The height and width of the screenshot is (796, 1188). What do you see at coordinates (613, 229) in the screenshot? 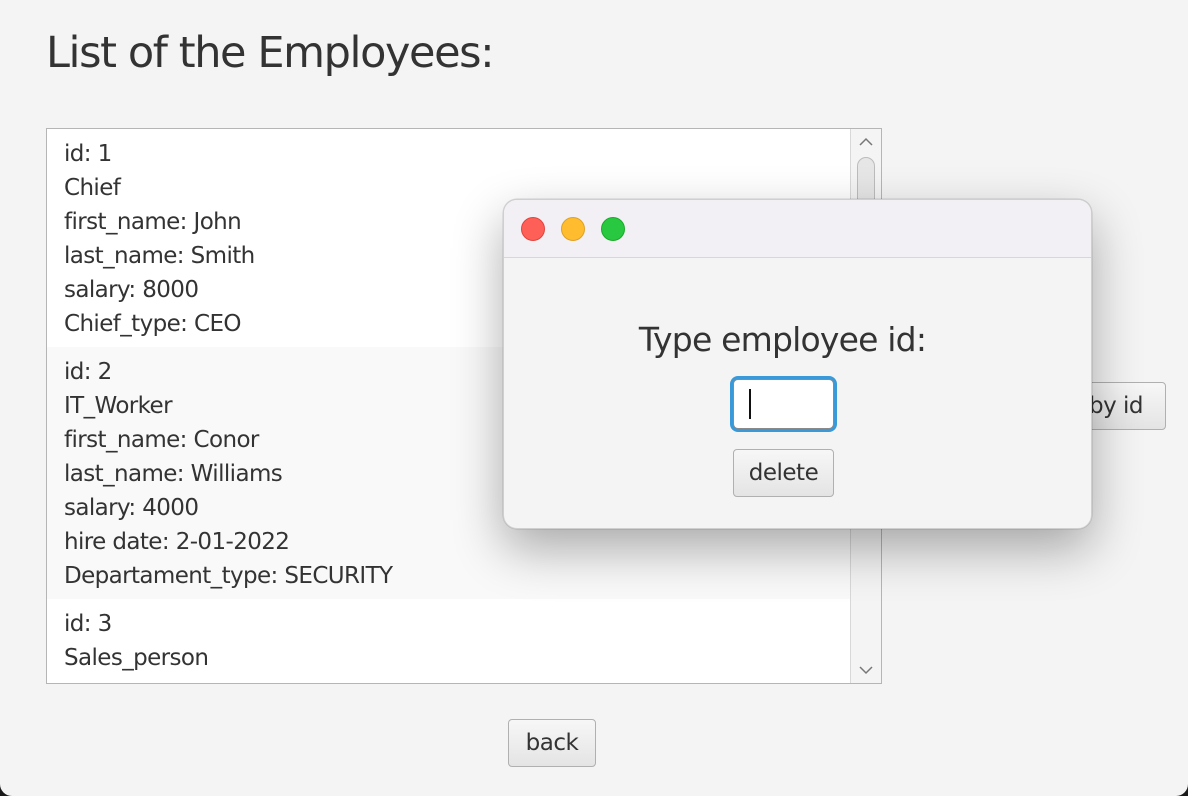
I see `zoom-window-icon` at bounding box center [613, 229].